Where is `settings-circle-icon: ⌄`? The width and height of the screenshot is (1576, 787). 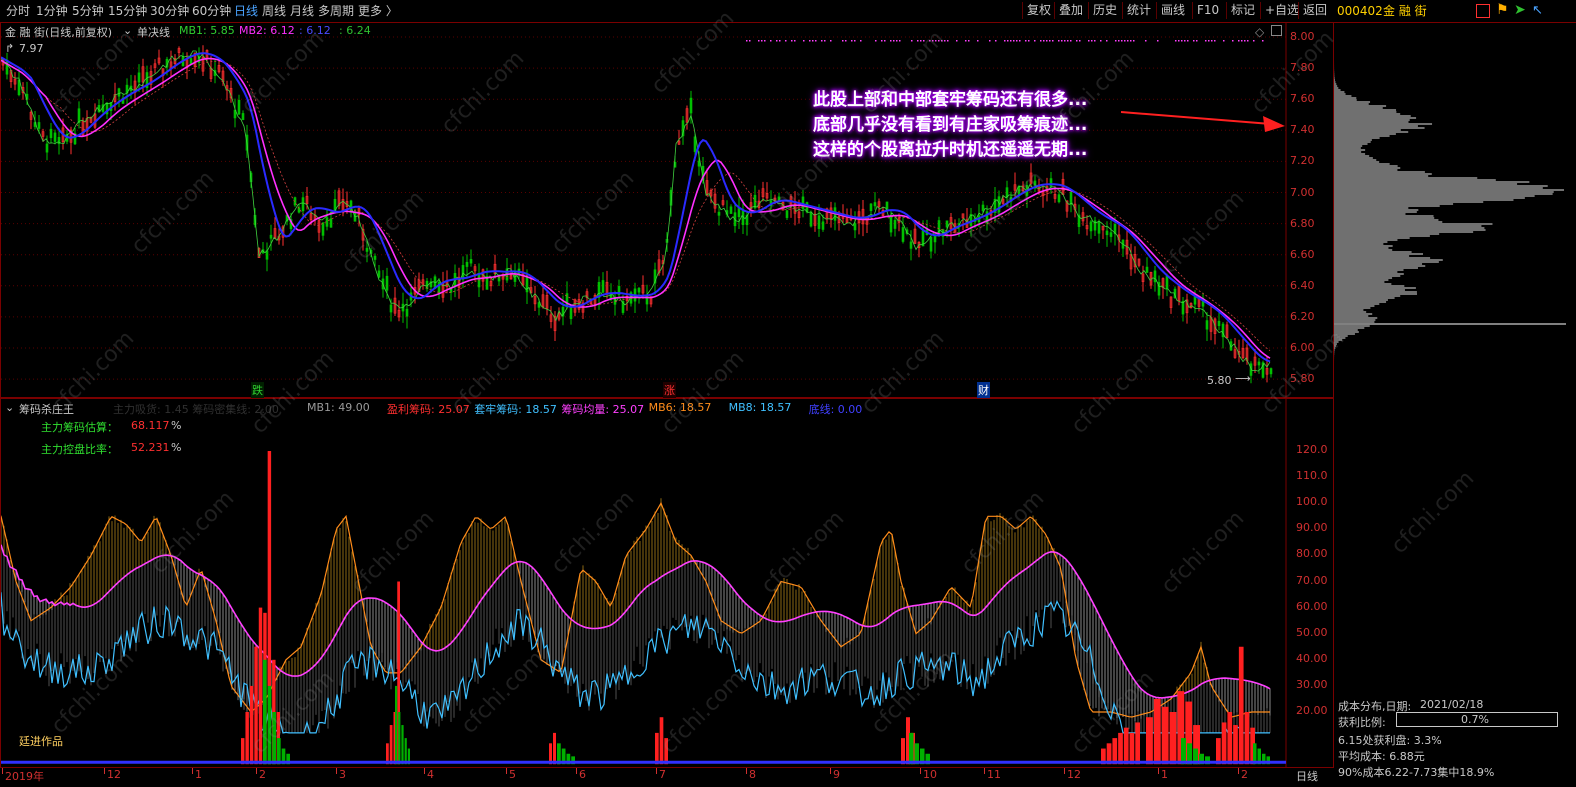 settings-circle-icon: ⌄ is located at coordinates (9, 407).